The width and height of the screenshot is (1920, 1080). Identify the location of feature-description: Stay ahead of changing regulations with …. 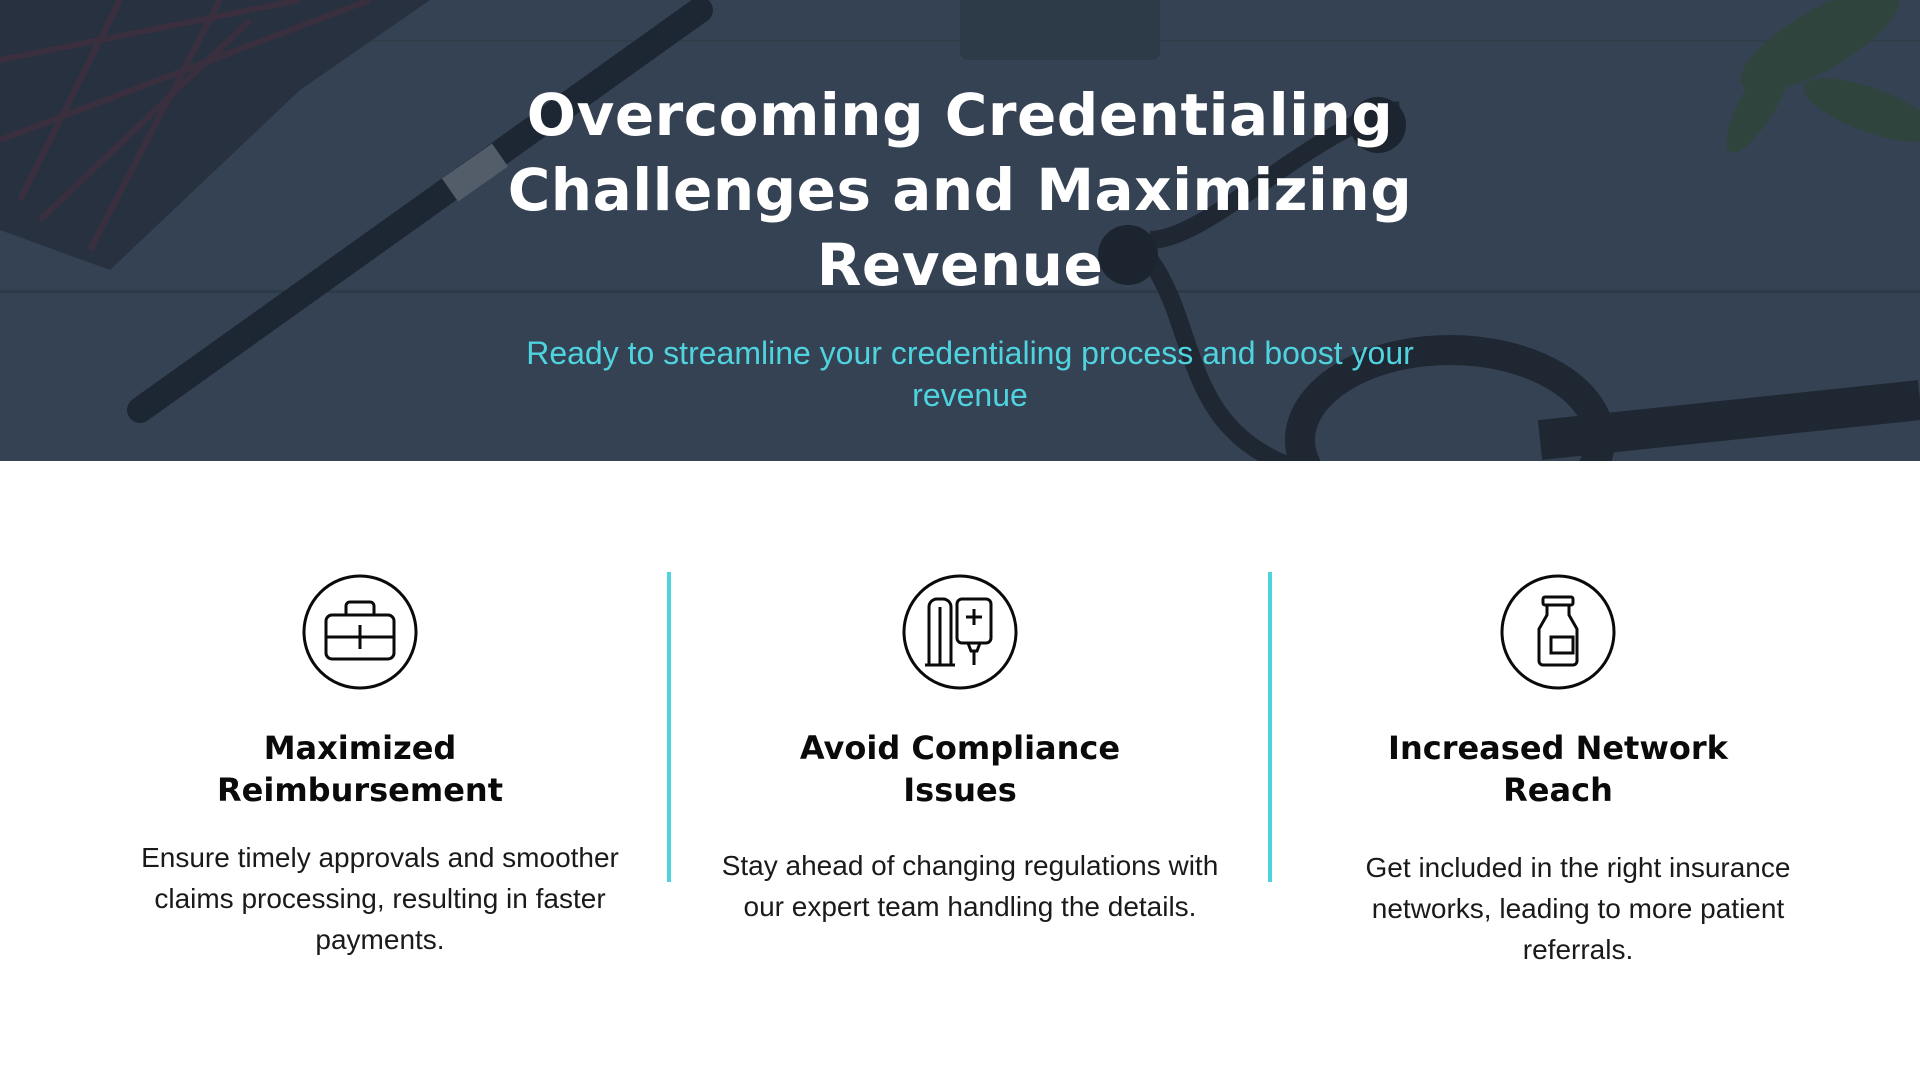
(970, 886).